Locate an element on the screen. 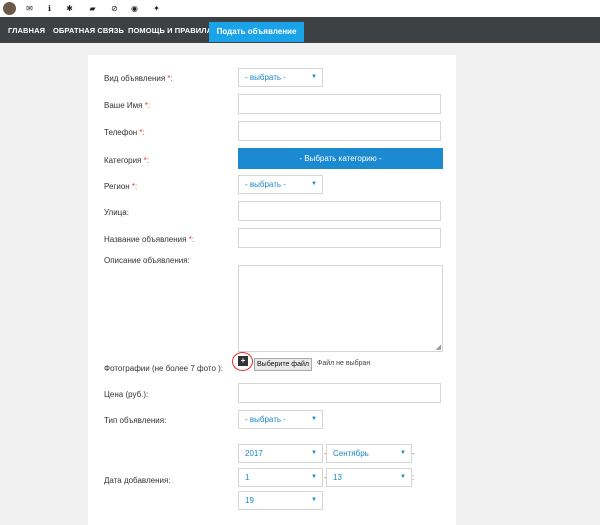 Image resolution: width=600 pixels, height=525 pixels. price-label: Цена (руб.): is located at coordinates (126, 394).